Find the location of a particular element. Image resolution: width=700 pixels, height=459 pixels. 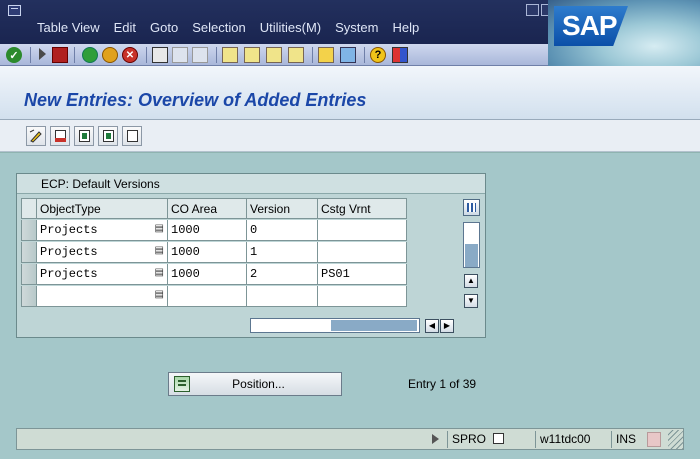

select-all-button is located at coordinates (84, 136).